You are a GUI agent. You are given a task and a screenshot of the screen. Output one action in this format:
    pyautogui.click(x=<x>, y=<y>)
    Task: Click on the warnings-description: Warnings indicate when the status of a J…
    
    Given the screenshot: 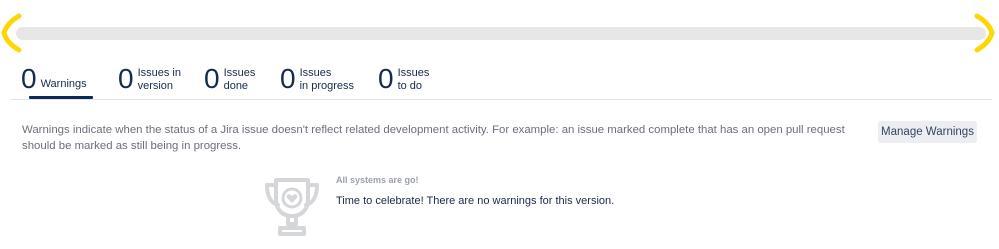 What is the action you would take?
    pyautogui.click(x=433, y=138)
    